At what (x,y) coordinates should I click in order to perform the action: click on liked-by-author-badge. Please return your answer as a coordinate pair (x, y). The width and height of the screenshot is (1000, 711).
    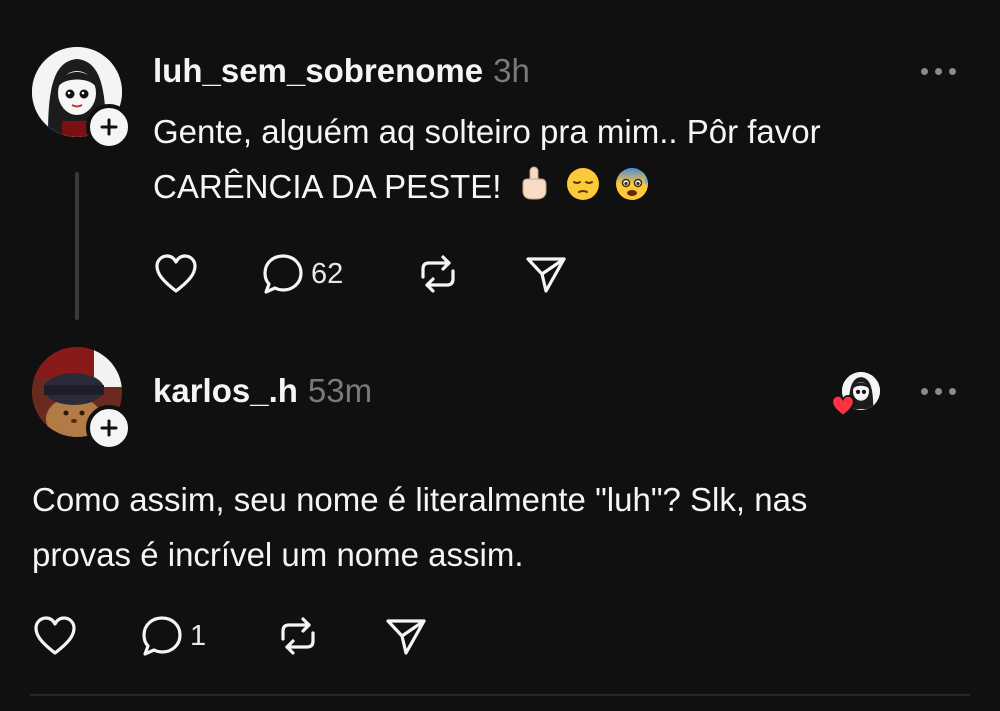
    Looking at the image, I should click on (857, 396).